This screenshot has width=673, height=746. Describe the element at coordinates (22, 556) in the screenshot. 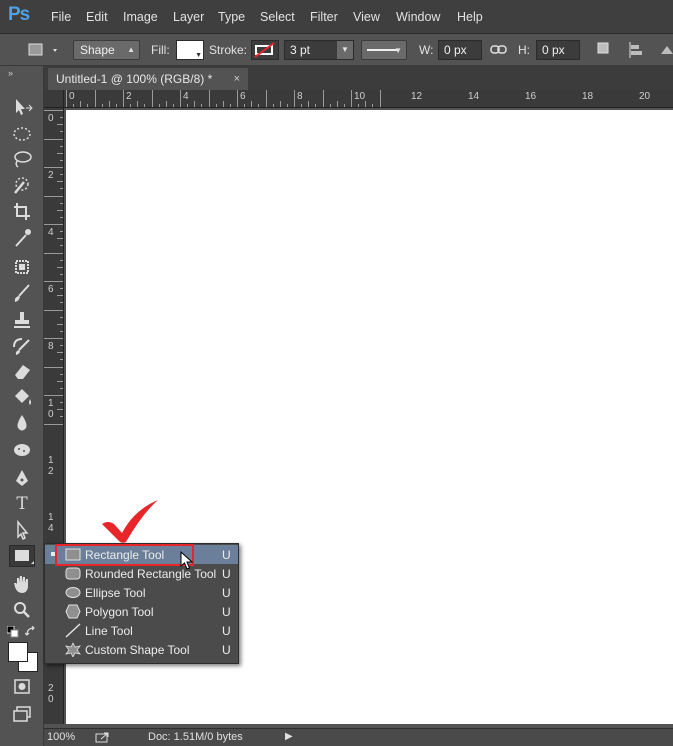

I see `rectangle-tool` at that location.